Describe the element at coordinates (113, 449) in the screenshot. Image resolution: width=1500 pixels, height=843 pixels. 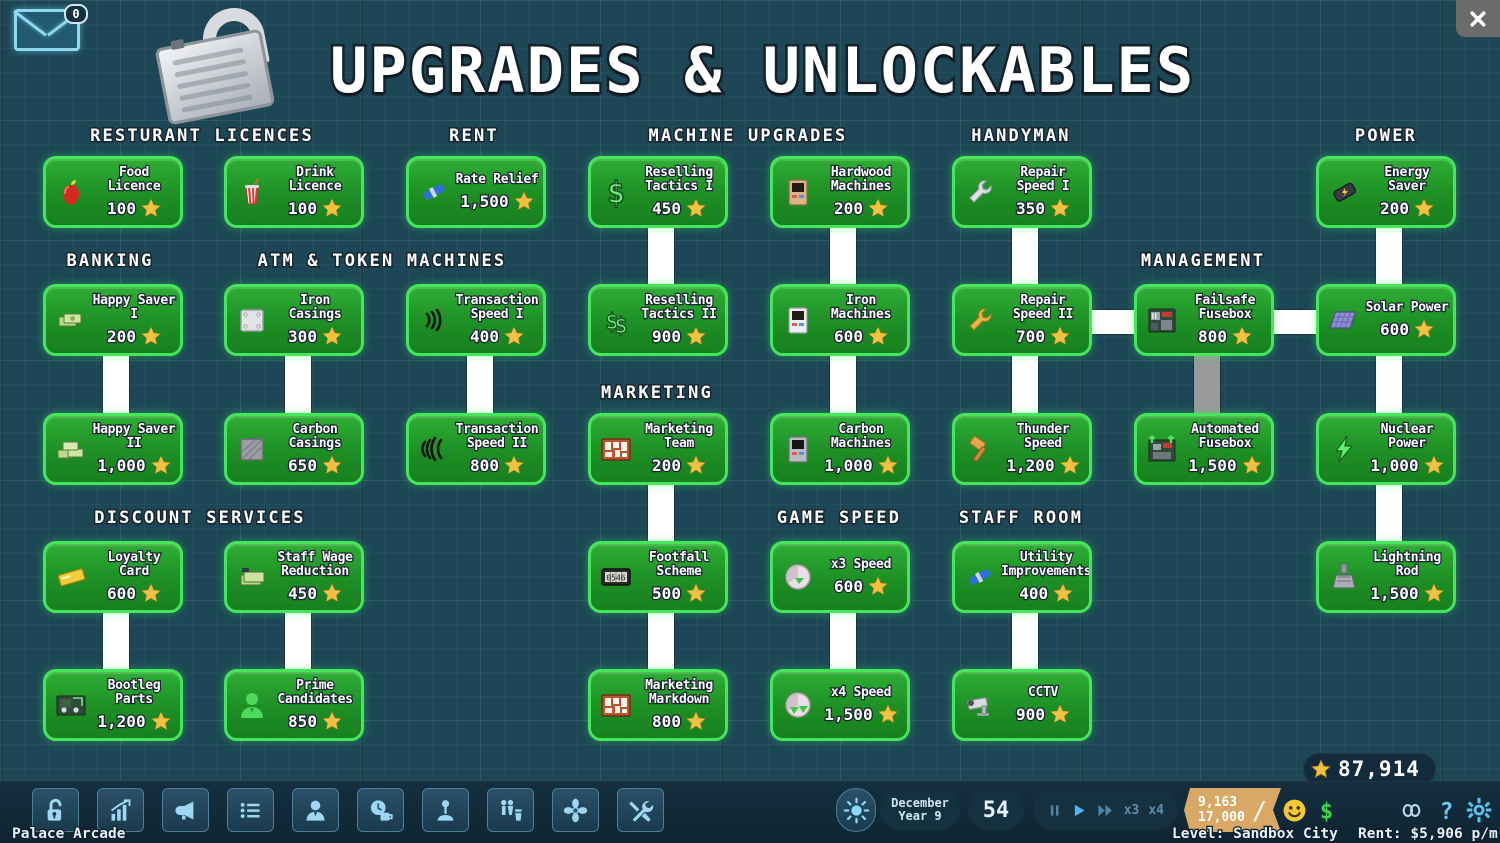
I see `upgrade-node-happy-saver-2: Happy Saver II 1,000` at that location.